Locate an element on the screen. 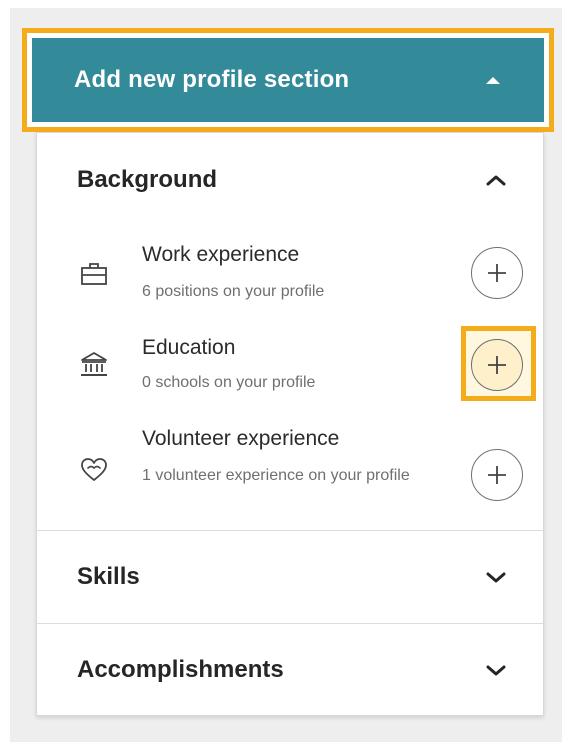  item-title: Education is located at coordinates (189, 347).